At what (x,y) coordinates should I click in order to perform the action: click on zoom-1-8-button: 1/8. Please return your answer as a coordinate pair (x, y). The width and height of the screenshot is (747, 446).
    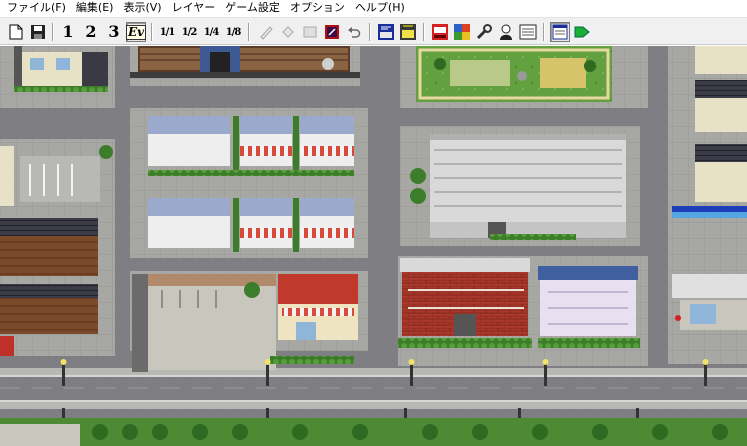
    Looking at the image, I should click on (233, 32).